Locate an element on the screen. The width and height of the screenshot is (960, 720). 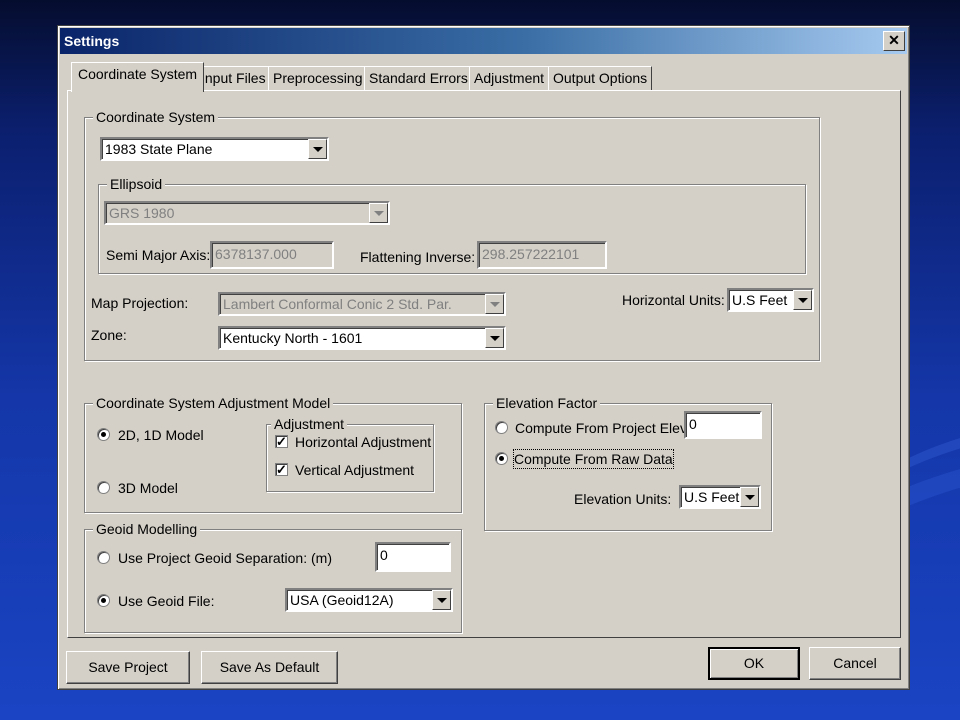
close-button: ✕ is located at coordinates (894, 41).